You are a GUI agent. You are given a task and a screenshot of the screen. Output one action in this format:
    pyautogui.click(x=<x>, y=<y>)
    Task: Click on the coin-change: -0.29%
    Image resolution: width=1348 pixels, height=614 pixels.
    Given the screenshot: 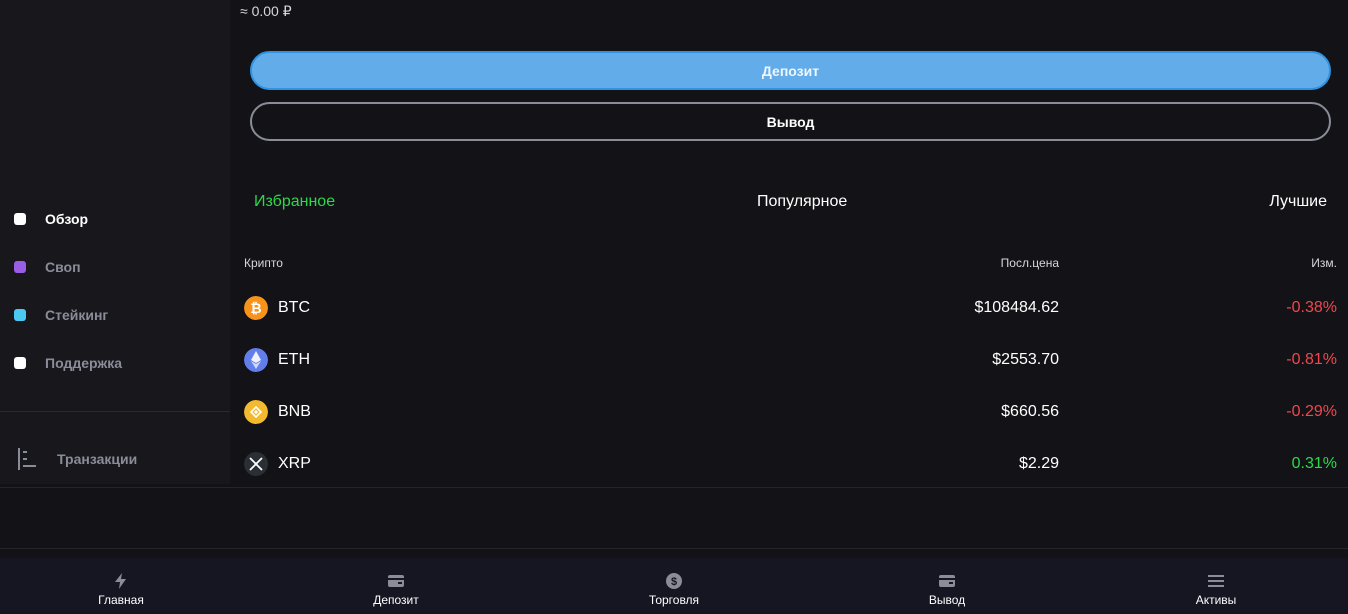 What is the action you would take?
    pyautogui.click(x=1311, y=411)
    